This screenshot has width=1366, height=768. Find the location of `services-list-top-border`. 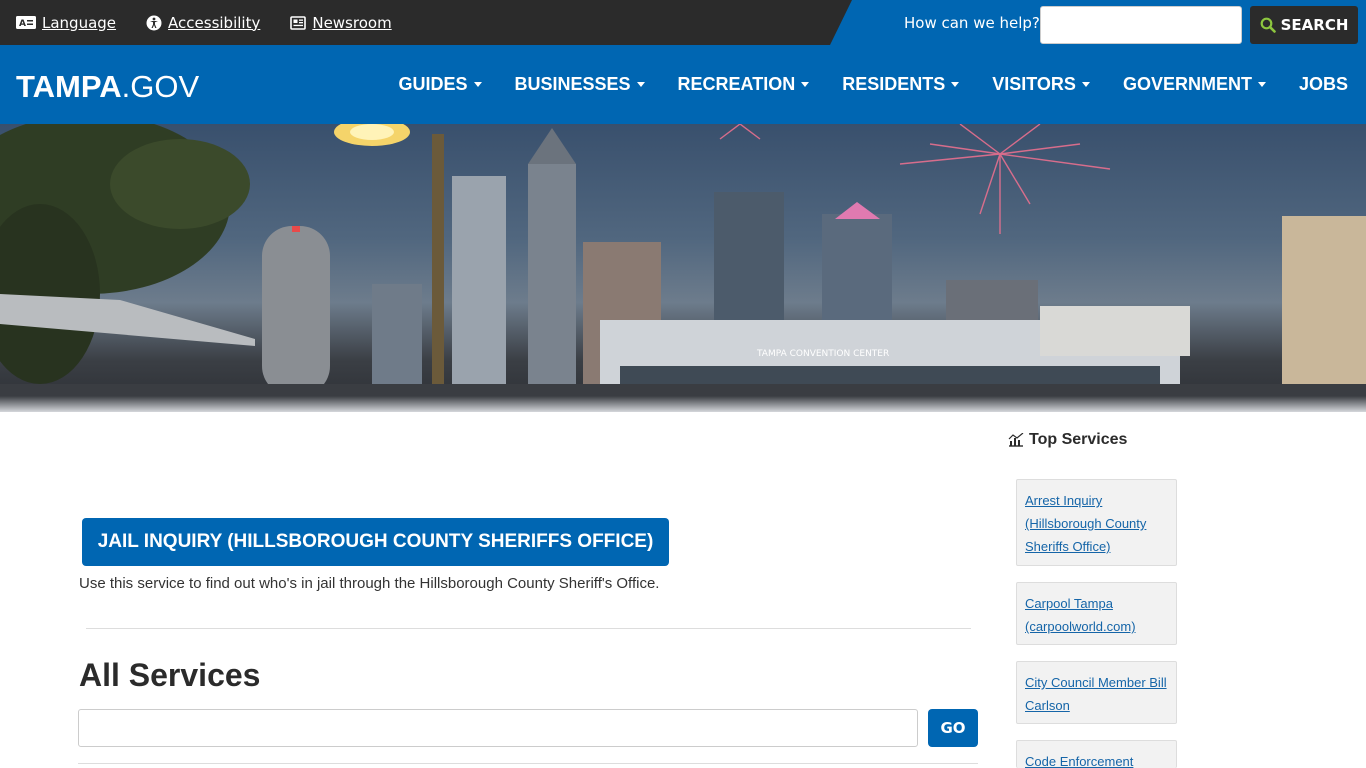

services-list-top-border is located at coordinates (528, 765).